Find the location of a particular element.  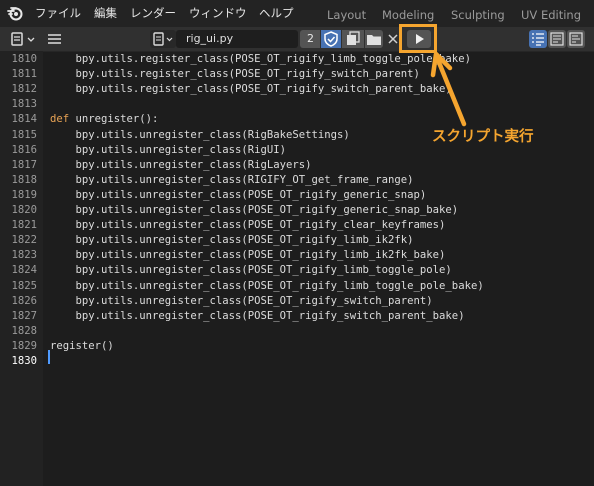

code-line: bpy.utils.unregister_class(RigLayers) is located at coordinates (181, 164).